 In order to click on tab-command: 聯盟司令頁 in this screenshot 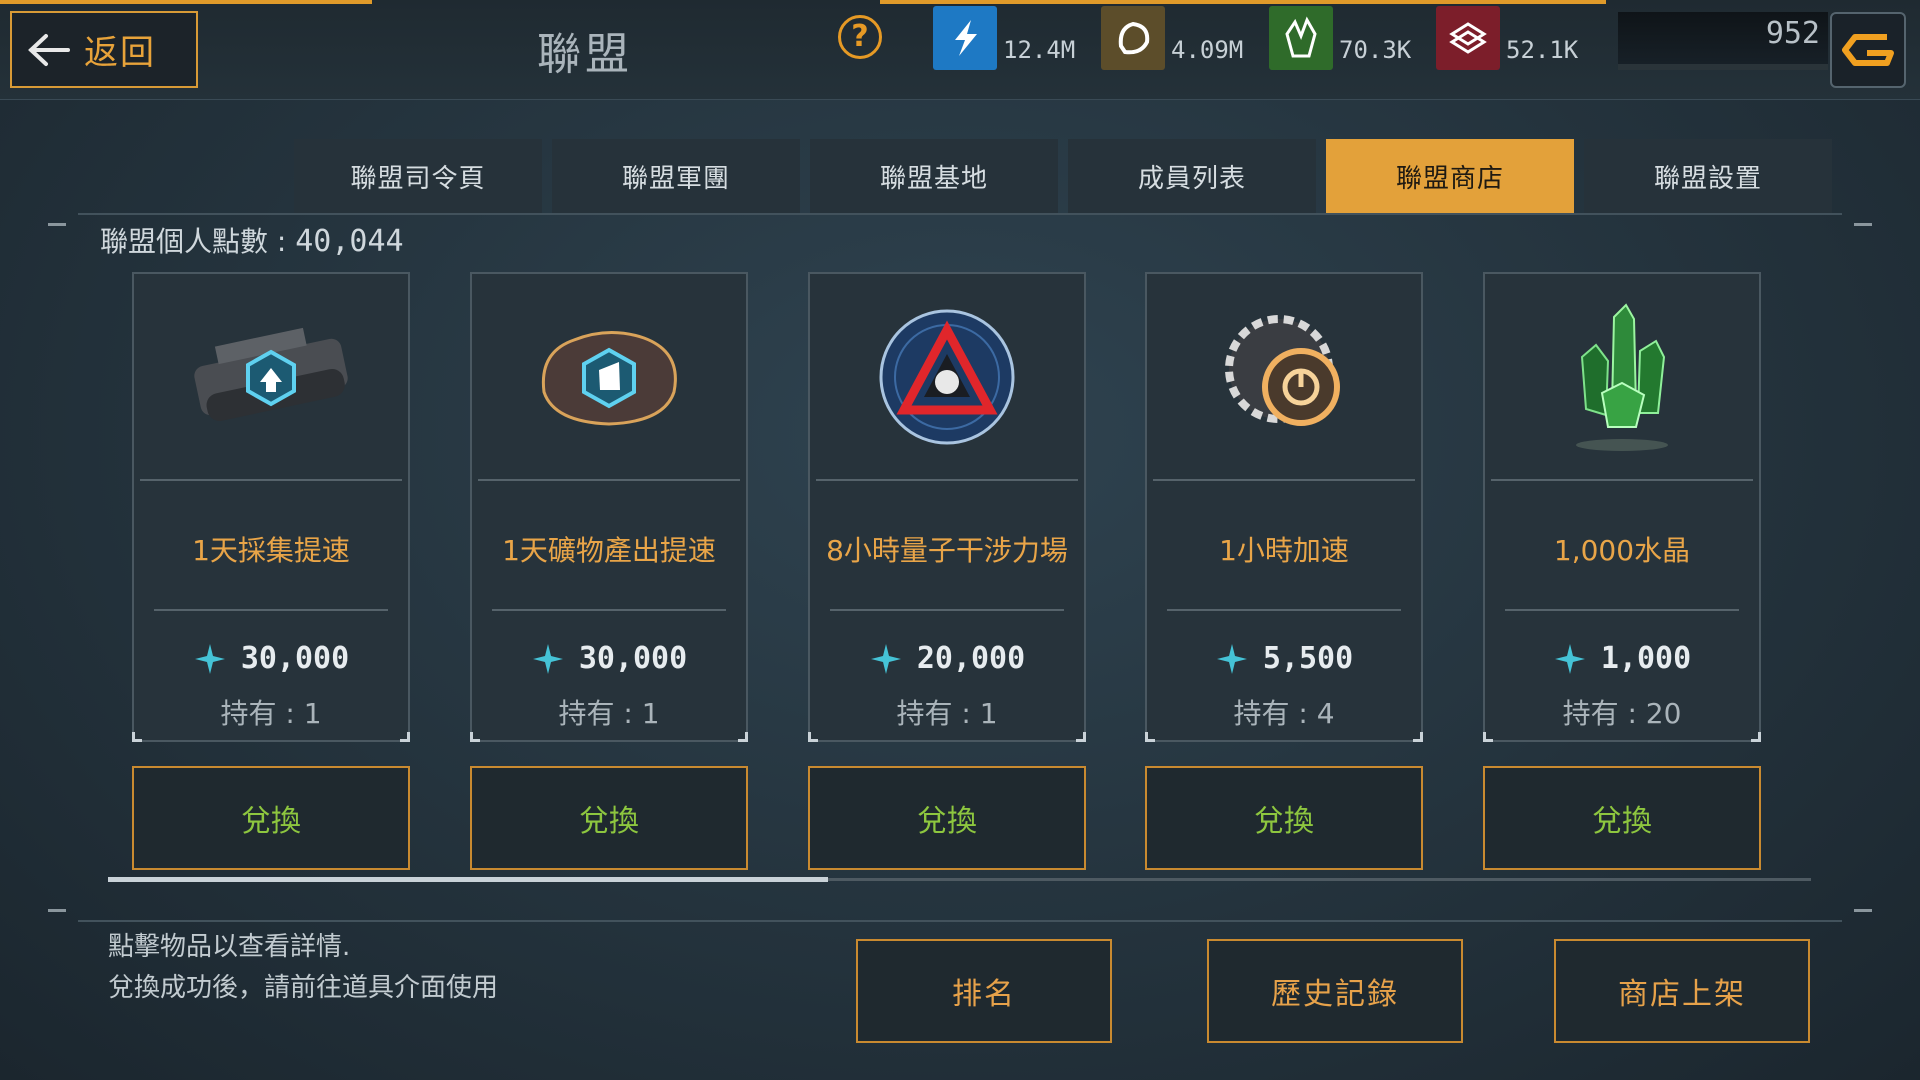, I will do `click(418, 176)`.